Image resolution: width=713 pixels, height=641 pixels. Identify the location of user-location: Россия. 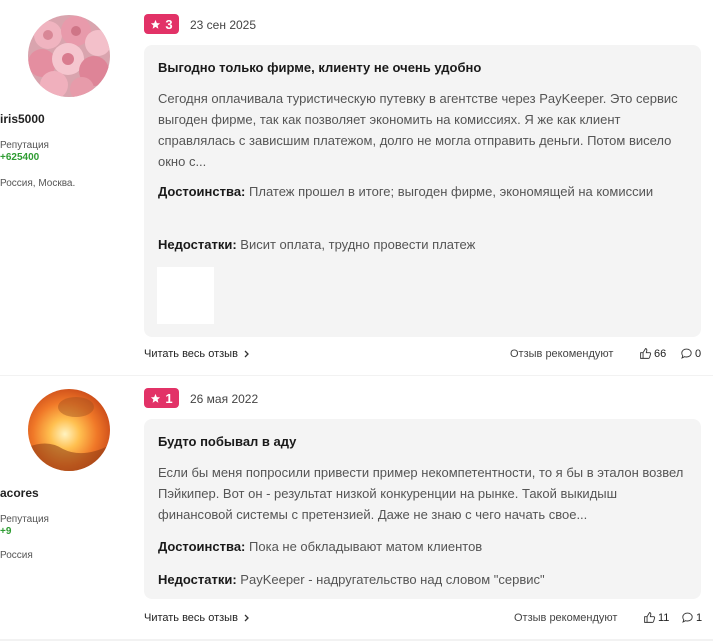
(16, 555).